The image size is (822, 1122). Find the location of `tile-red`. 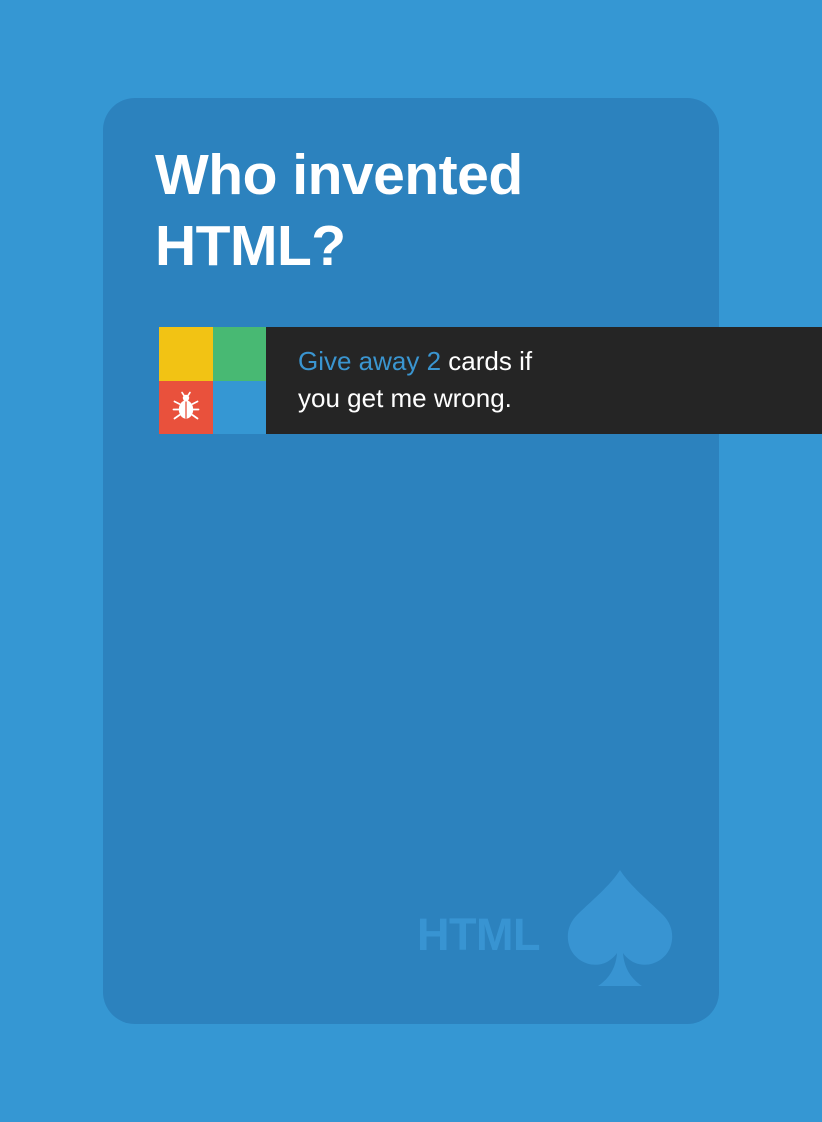

tile-red is located at coordinates (186, 407).